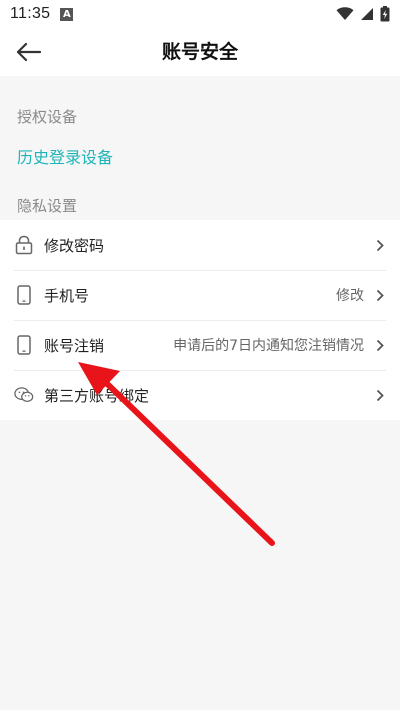 The height and width of the screenshot is (710, 400). I want to click on third-party-binding-label: 第三方账号绑定, so click(97, 395).